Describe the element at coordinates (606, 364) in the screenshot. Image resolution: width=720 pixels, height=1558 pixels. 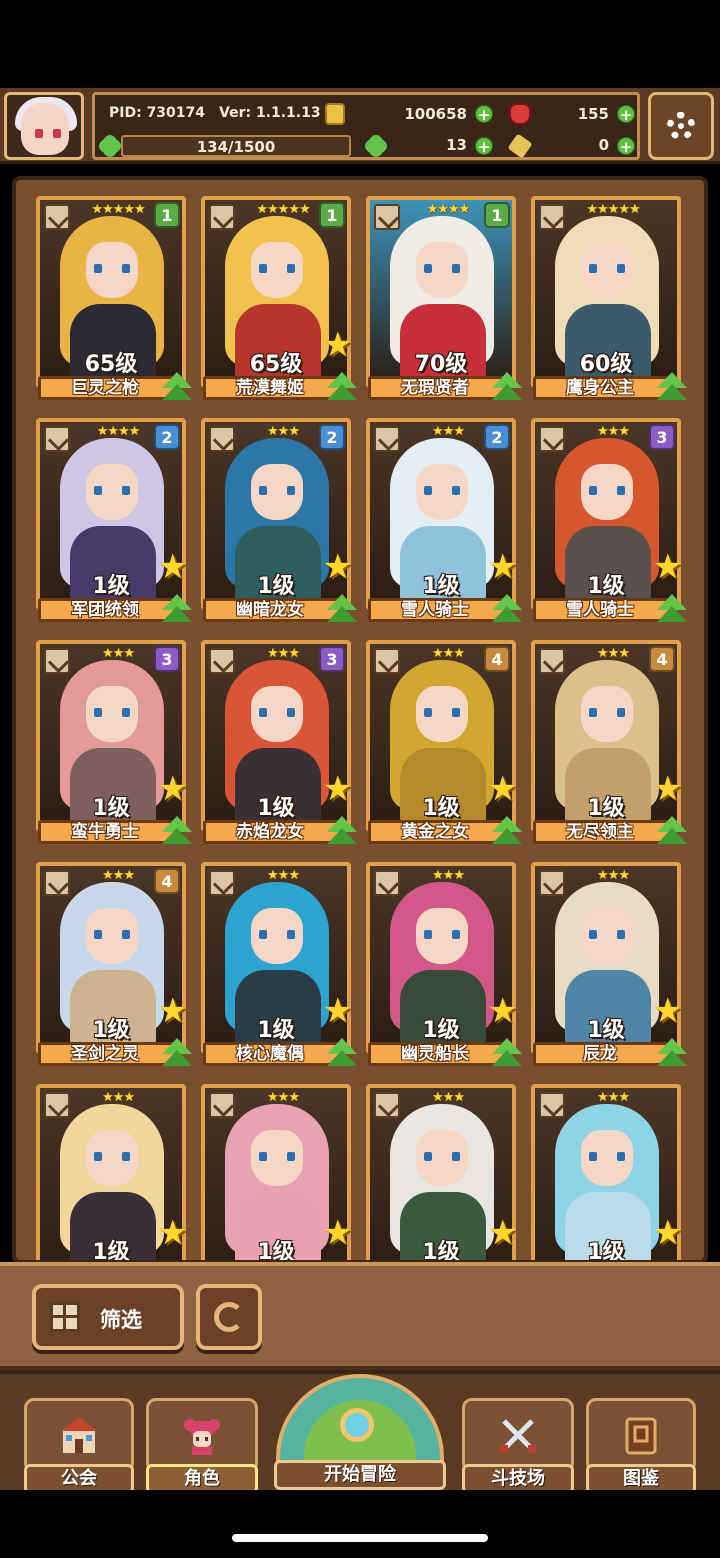
I see `character-level: 60级` at that location.